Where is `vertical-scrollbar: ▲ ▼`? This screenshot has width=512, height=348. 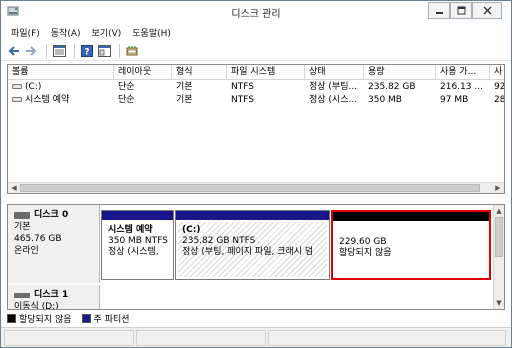 vertical-scrollbar: ▲ ▼ is located at coordinates (498, 257).